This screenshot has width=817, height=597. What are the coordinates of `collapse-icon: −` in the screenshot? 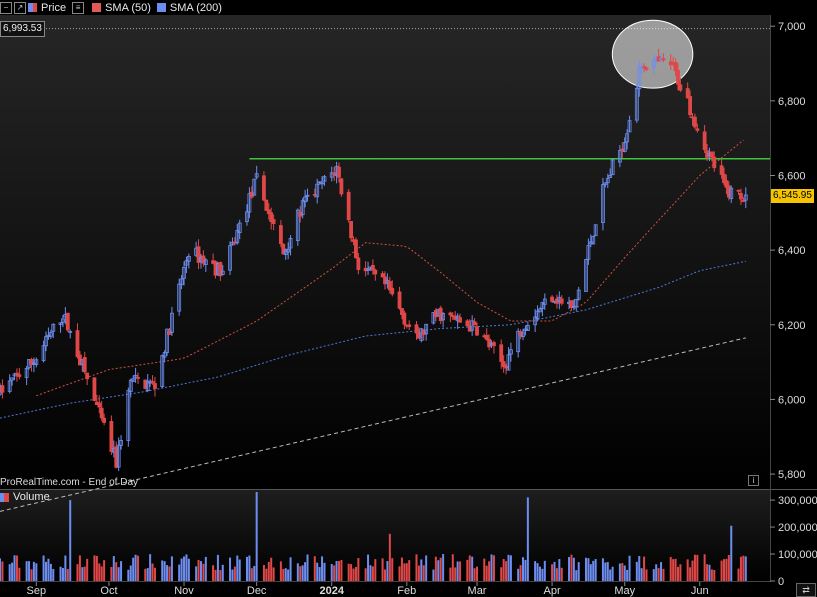 It's located at (6, 7).